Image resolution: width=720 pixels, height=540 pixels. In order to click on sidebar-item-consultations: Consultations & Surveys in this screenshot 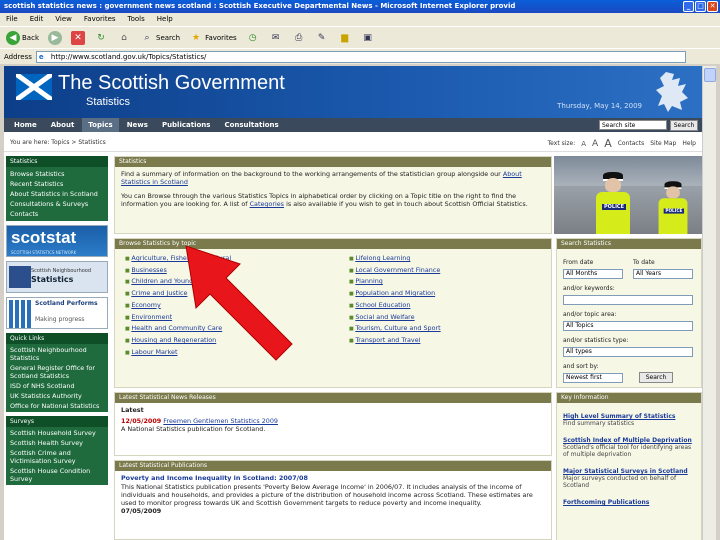, I will do `click(57, 204)`.